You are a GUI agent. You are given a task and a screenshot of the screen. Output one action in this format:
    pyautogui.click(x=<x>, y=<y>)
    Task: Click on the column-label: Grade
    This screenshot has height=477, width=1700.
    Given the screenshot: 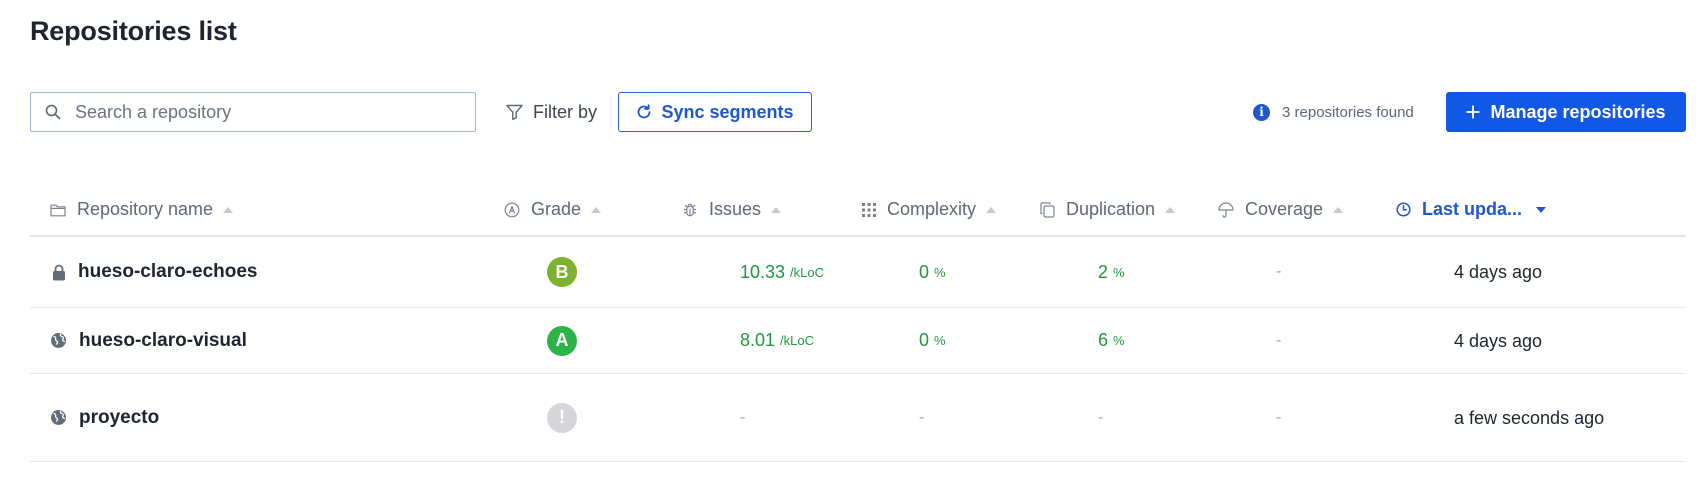 What is the action you would take?
    pyautogui.click(x=556, y=209)
    